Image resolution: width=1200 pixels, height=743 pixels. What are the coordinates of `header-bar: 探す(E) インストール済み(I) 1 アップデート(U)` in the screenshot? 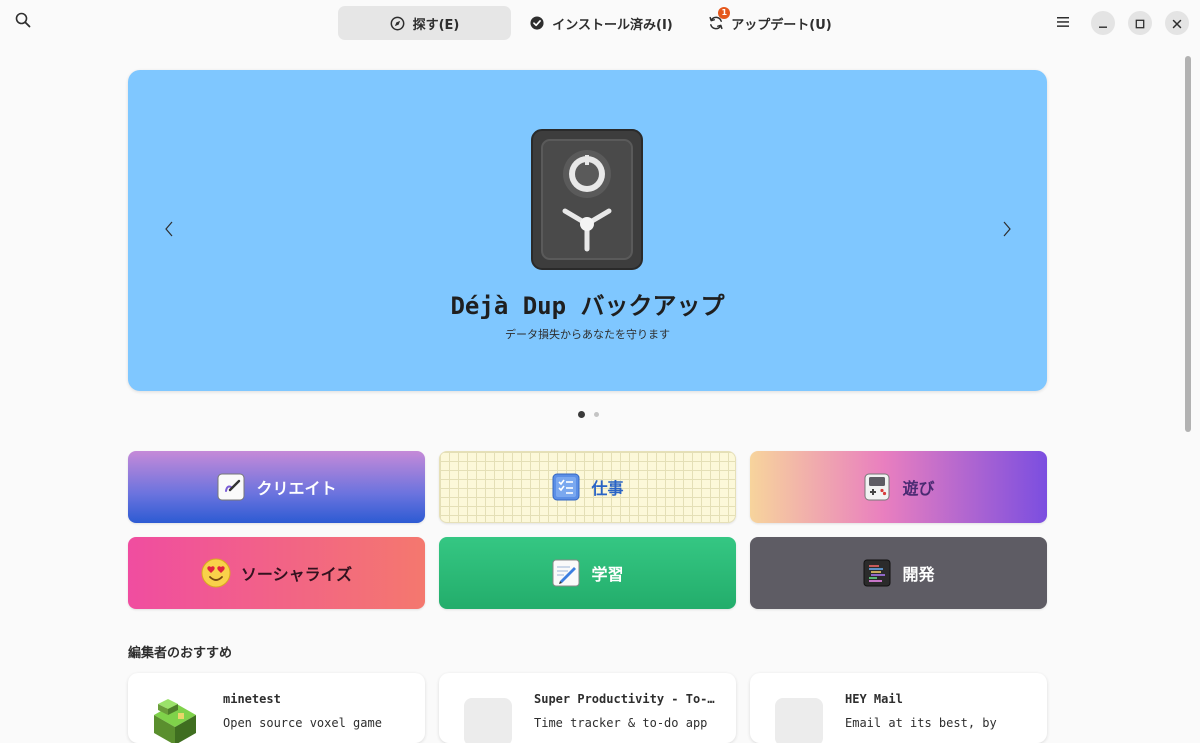 It's located at (600, 23).